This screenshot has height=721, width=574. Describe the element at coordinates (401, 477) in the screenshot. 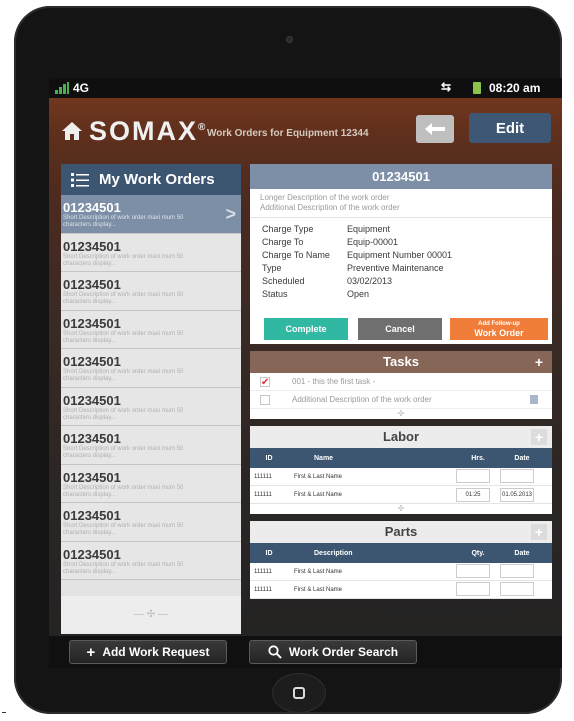

I see `labor-row: 111111 First & Last Name` at that location.